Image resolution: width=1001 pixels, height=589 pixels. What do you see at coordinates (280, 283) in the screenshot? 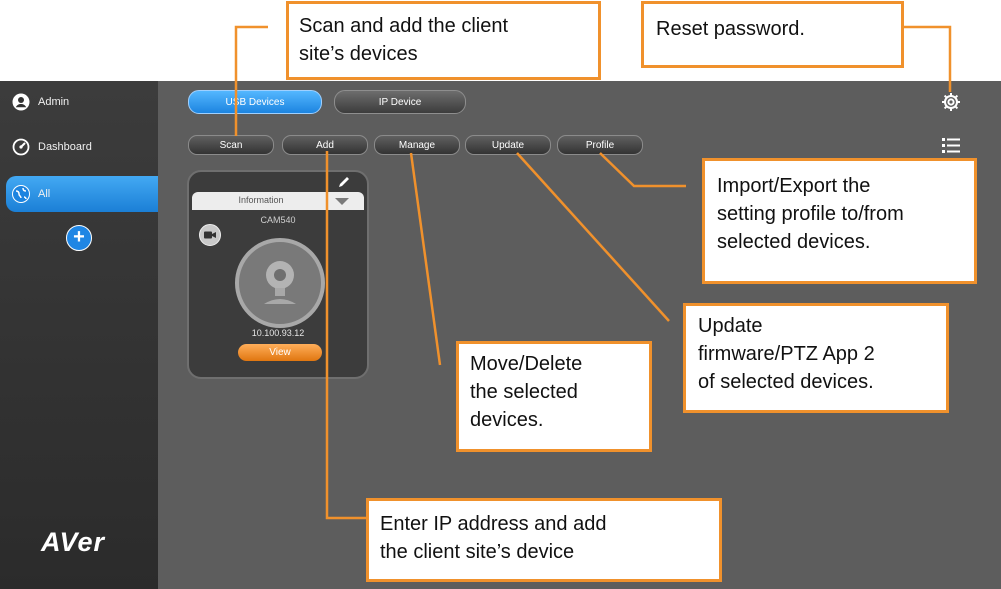
I see `webcam-image` at bounding box center [280, 283].